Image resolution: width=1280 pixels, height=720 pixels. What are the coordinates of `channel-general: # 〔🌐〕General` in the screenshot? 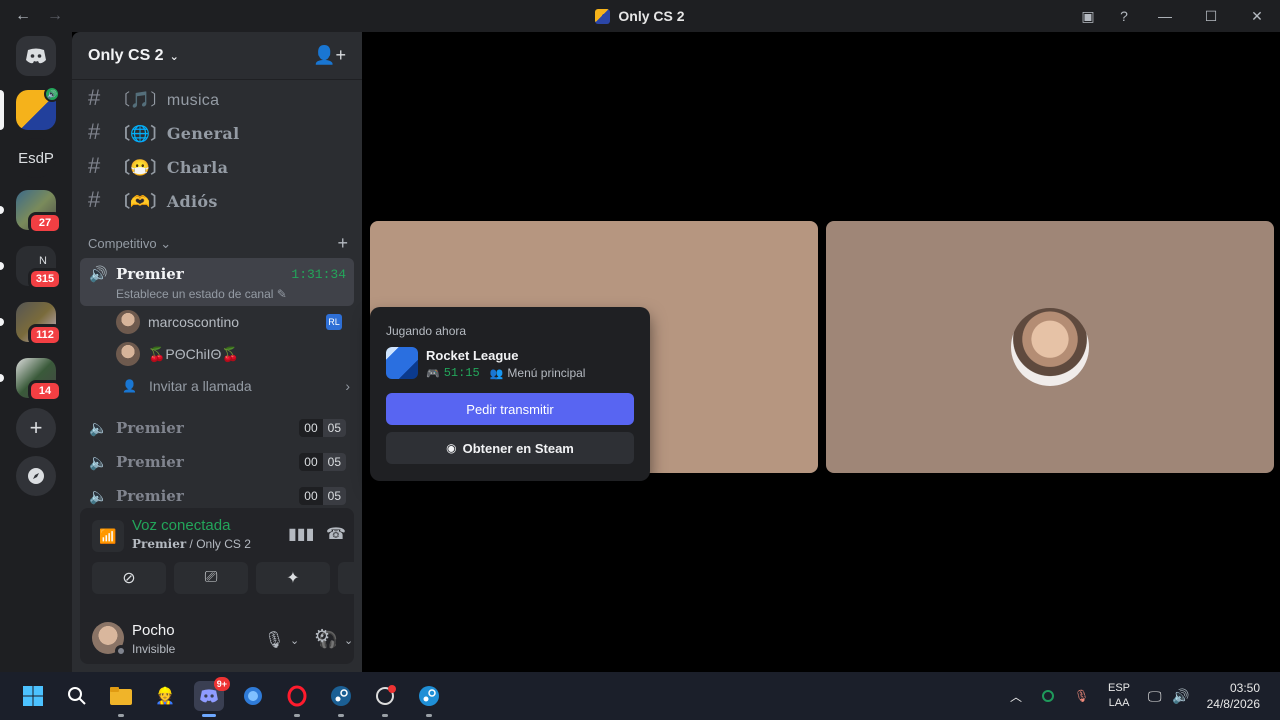 It's located at (217, 132).